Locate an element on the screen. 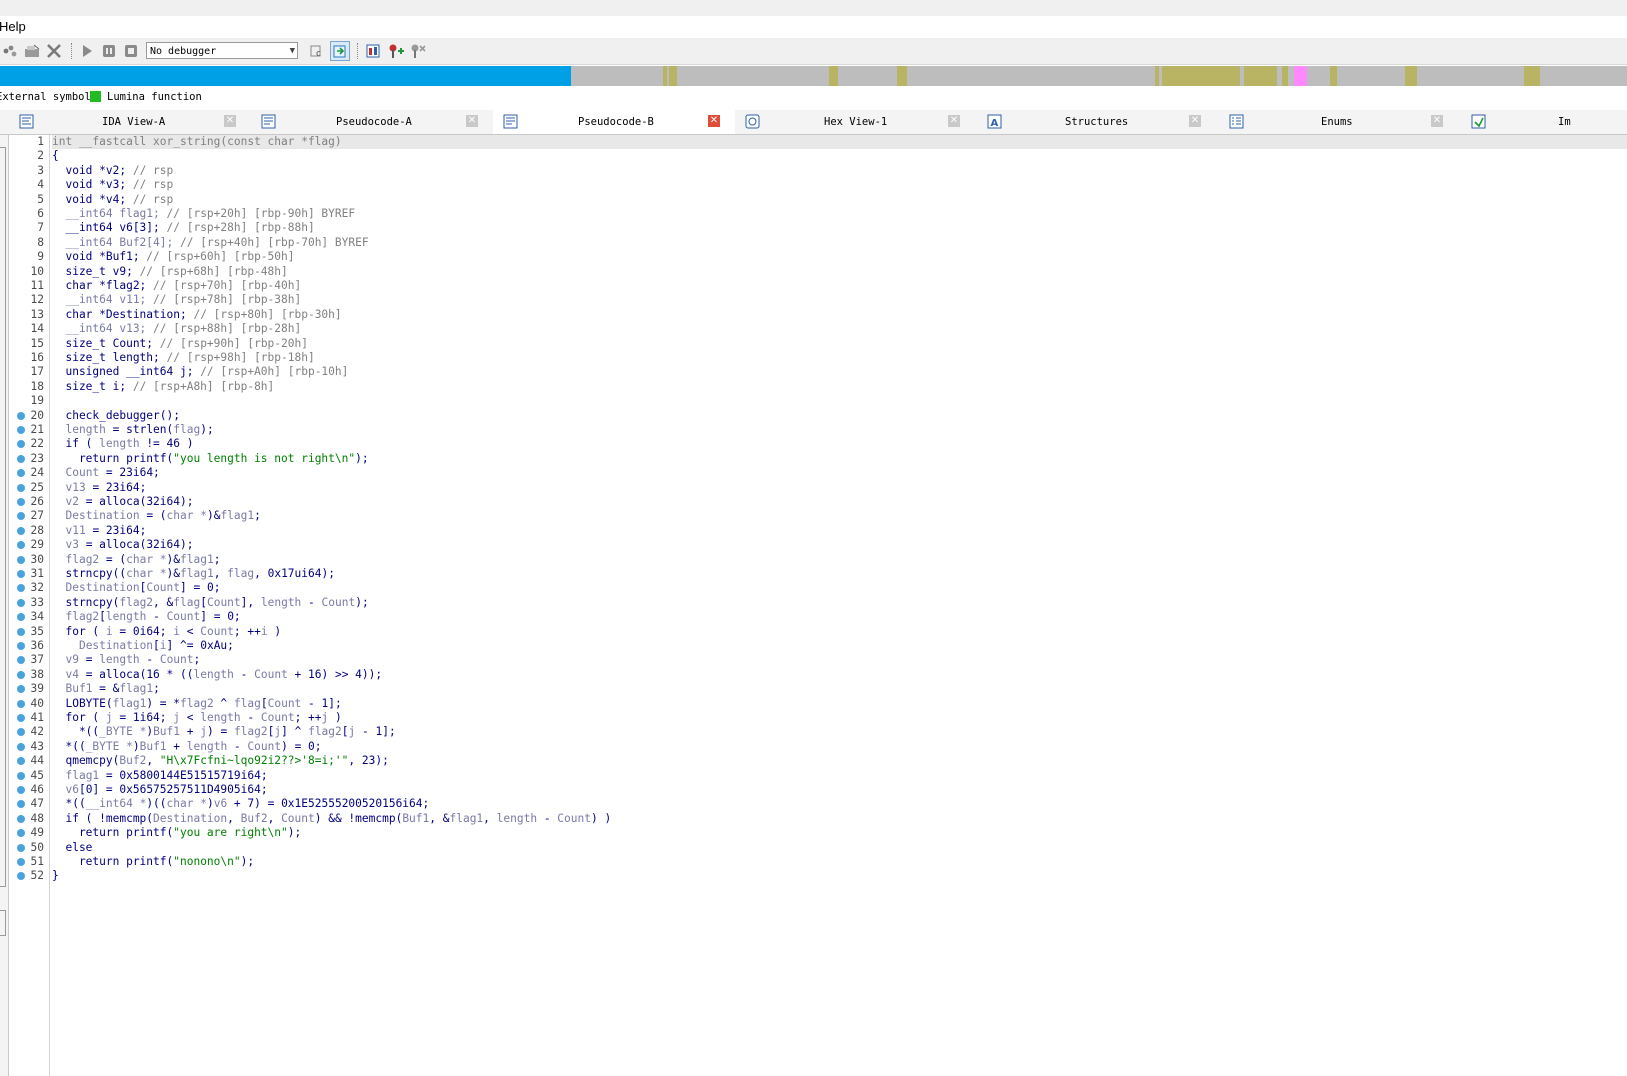  code-line: v11 = 23i64; is located at coordinates (99, 531).